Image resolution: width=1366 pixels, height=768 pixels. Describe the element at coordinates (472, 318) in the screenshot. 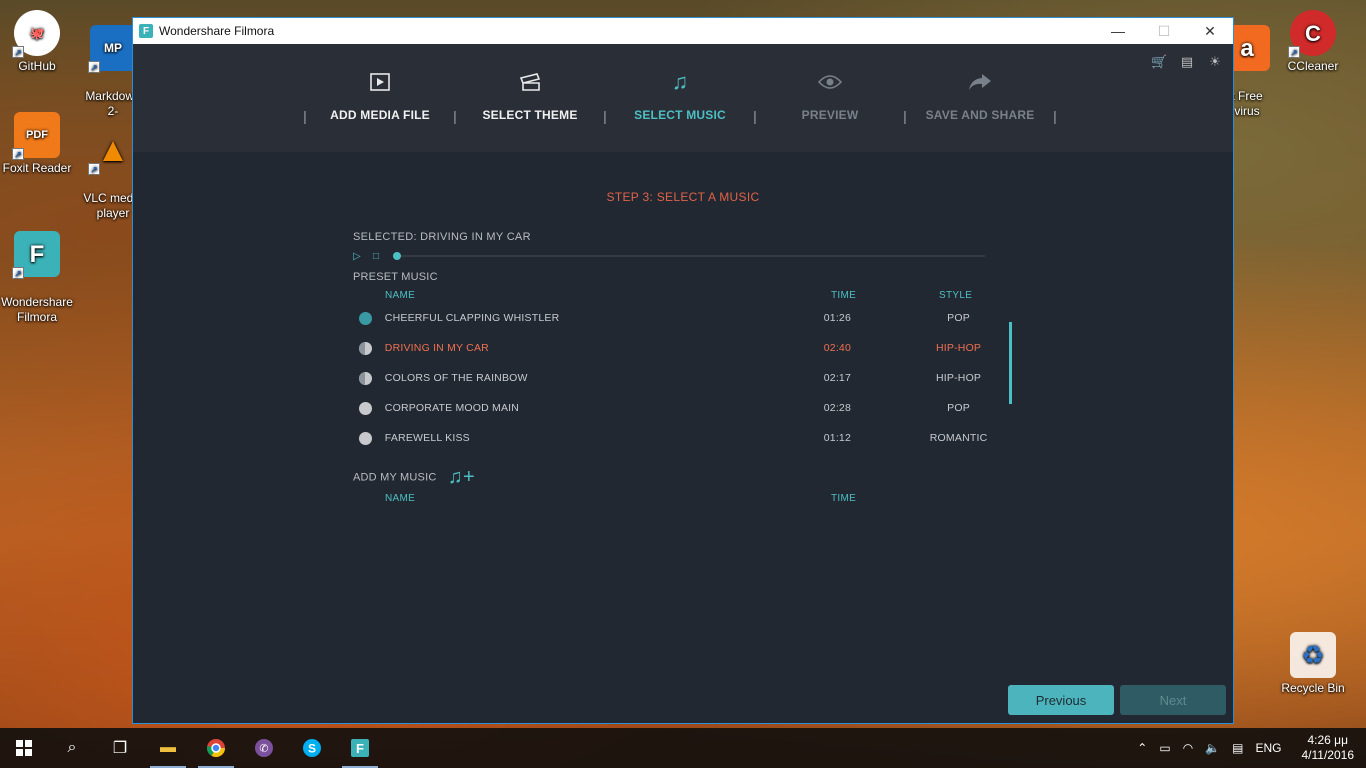

I see `track-name: CHEERFUL CLAPPING WHISTLER` at that location.